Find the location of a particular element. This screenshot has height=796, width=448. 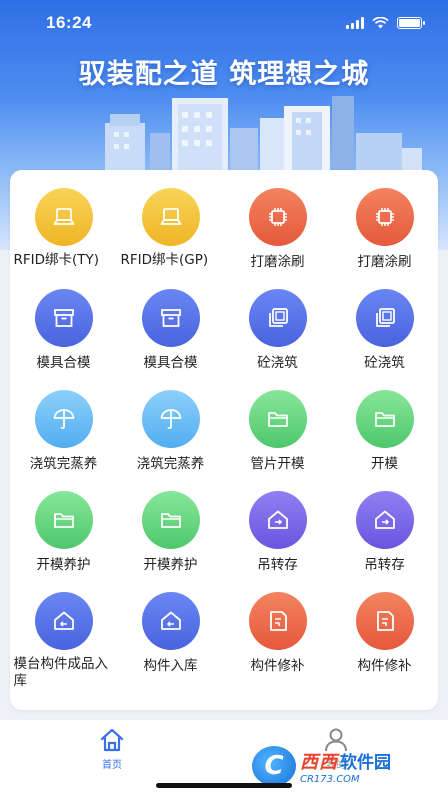

grid-item: 构件入库 is located at coordinates (170, 642).